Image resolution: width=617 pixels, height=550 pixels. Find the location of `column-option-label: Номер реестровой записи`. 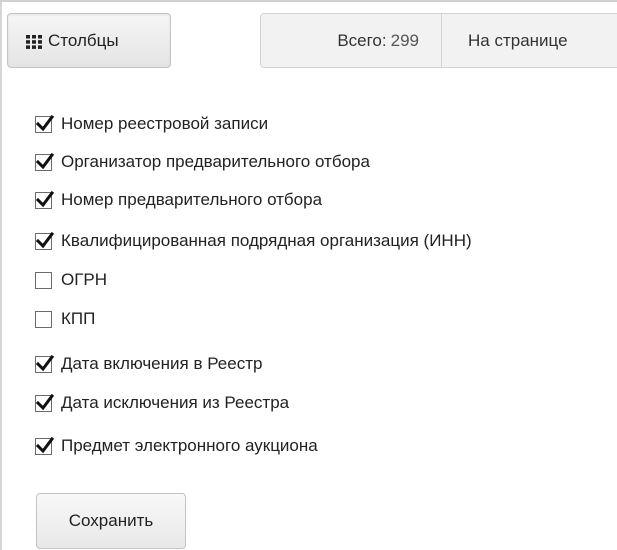

column-option-label: Номер реестровой записи is located at coordinates (165, 123).